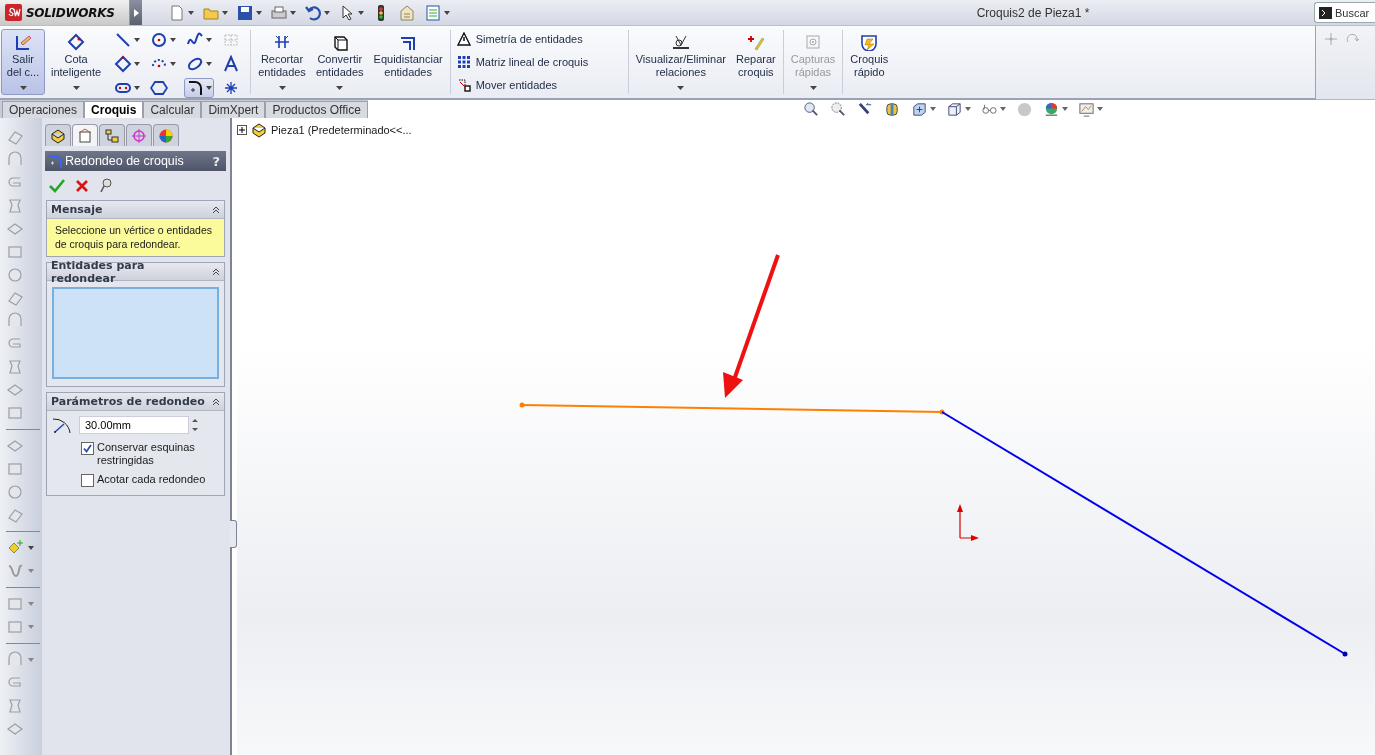 The height and width of the screenshot is (755, 1375). Describe the element at coordinates (114, 109) in the screenshot. I see `tab: Croquis` at that location.